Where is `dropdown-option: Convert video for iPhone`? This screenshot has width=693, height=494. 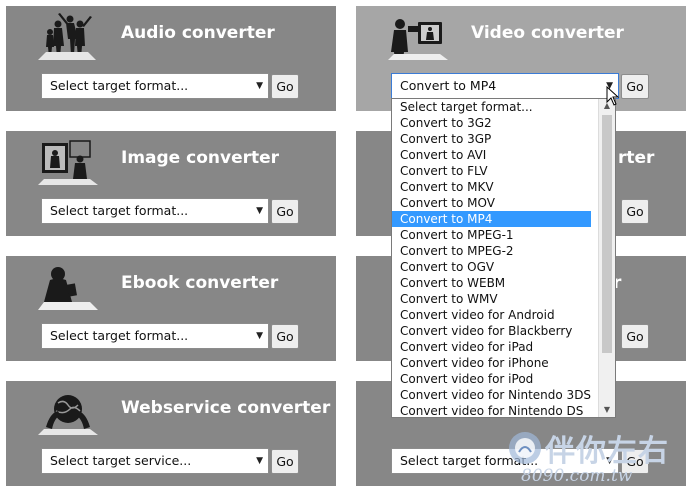
dropdown-option: Convert video for iPhone is located at coordinates (491, 363).